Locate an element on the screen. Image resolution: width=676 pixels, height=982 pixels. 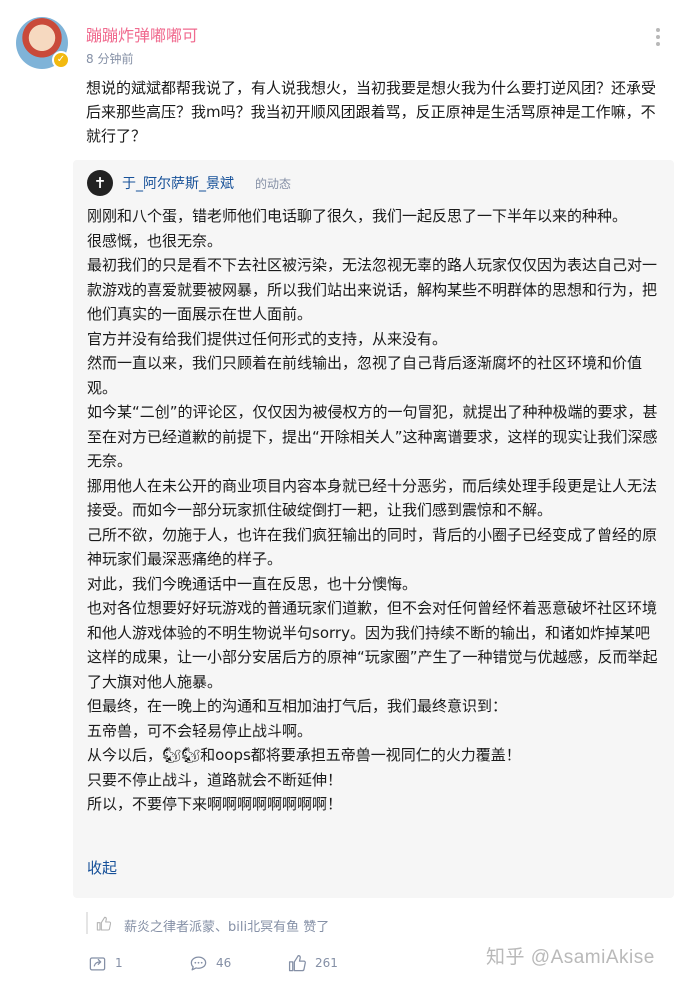
likes-text: 薪炎之律者派蒙、bili北冥有鱼 赞了 is located at coordinates (226, 925).